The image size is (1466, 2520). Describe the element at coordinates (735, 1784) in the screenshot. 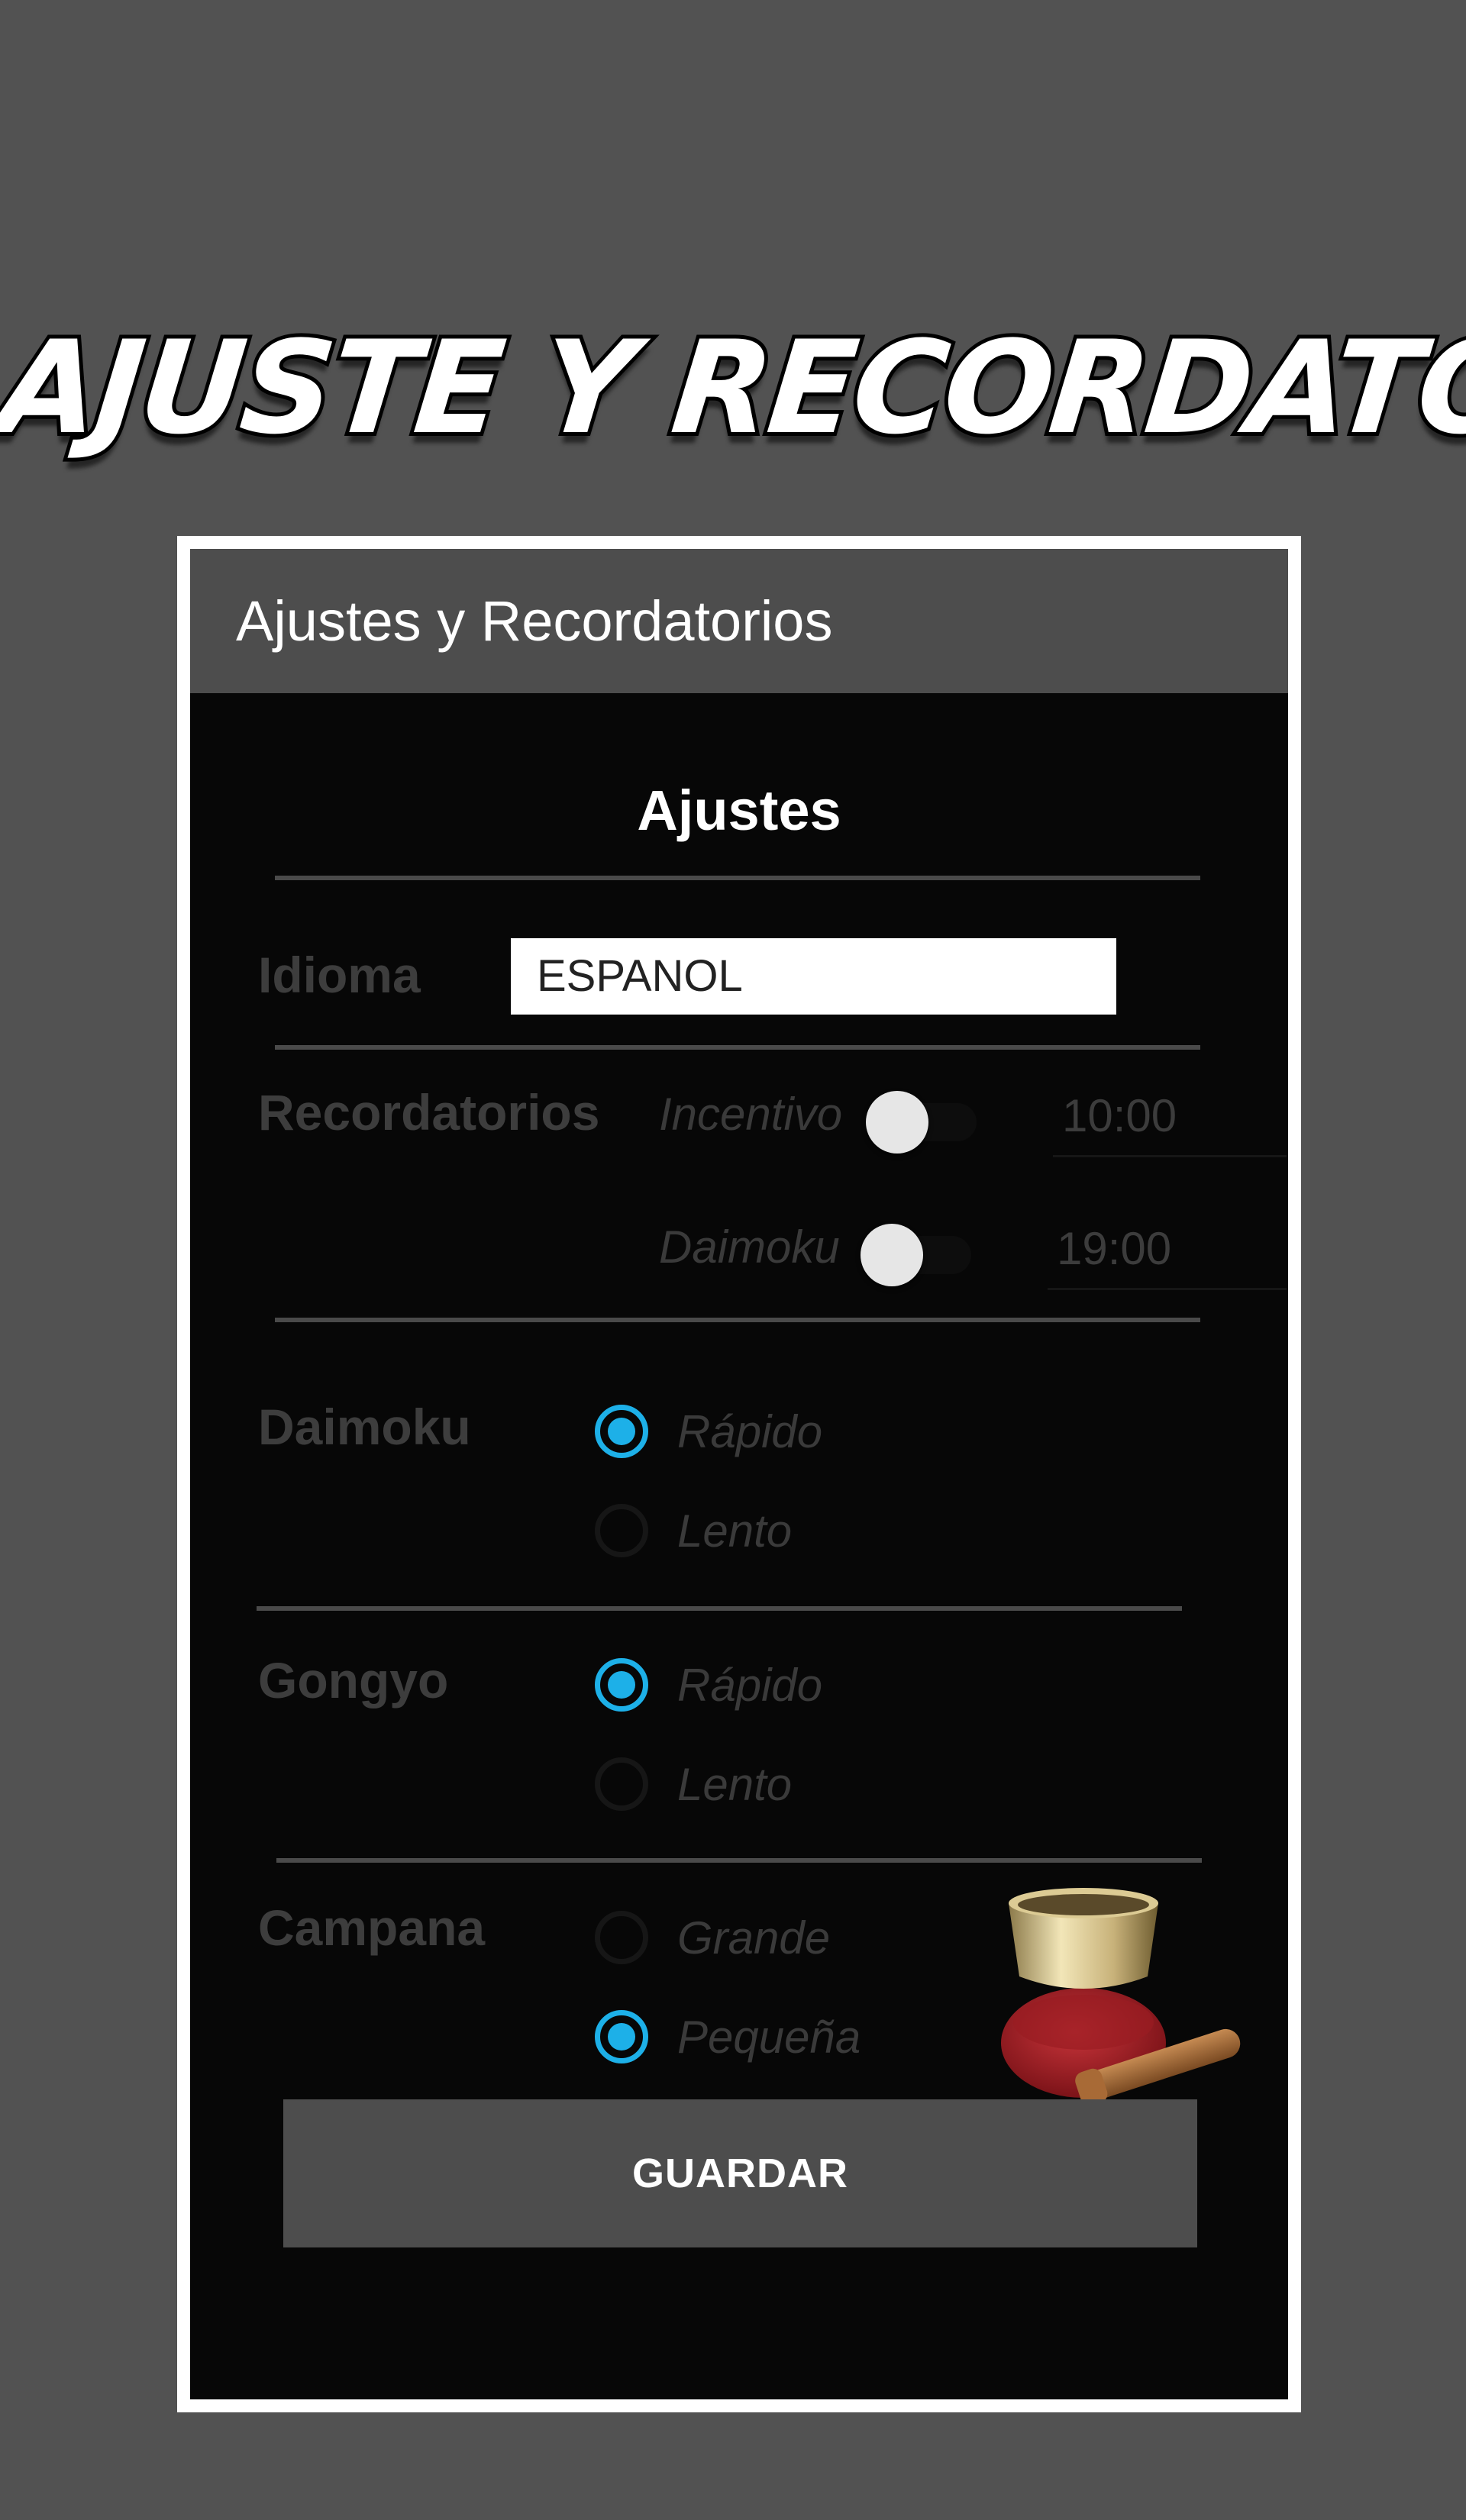

I see `gongyo-slow-label: Lento` at that location.